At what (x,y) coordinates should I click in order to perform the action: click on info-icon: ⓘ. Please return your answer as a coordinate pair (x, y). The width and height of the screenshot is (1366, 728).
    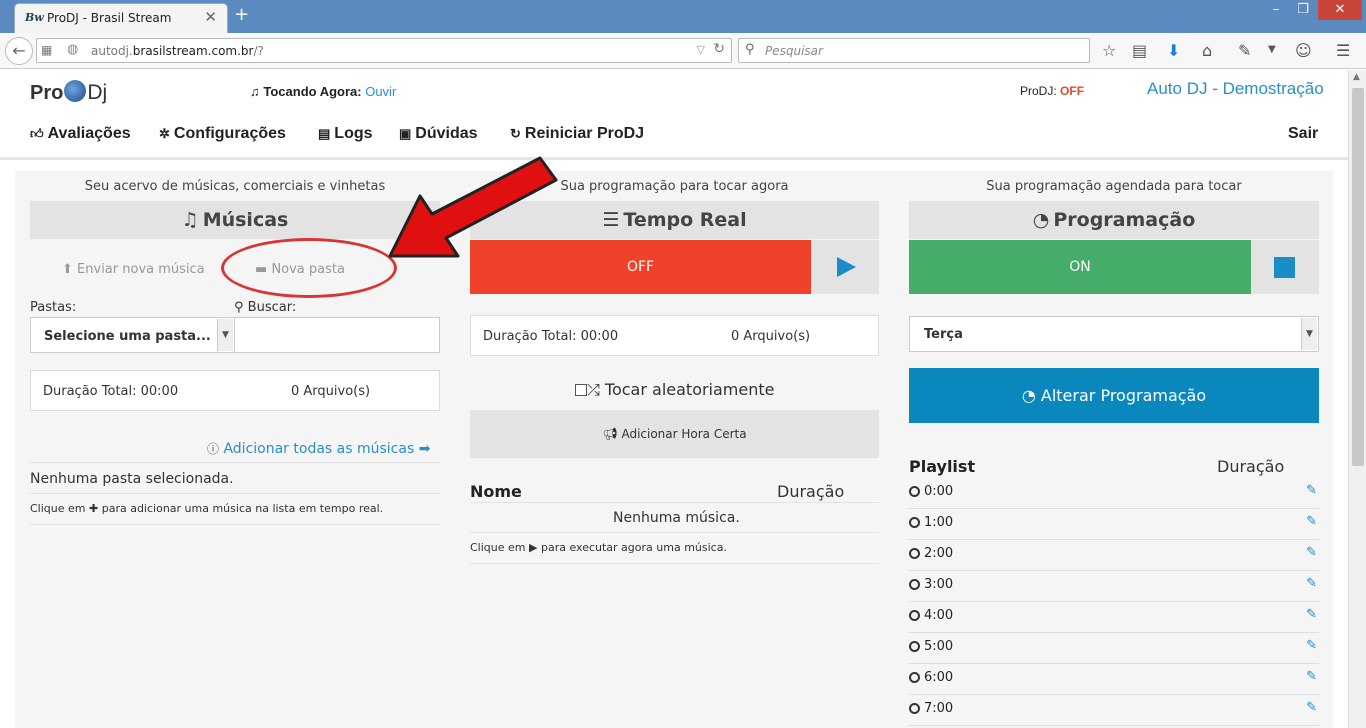
    Looking at the image, I should click on (213, 449).